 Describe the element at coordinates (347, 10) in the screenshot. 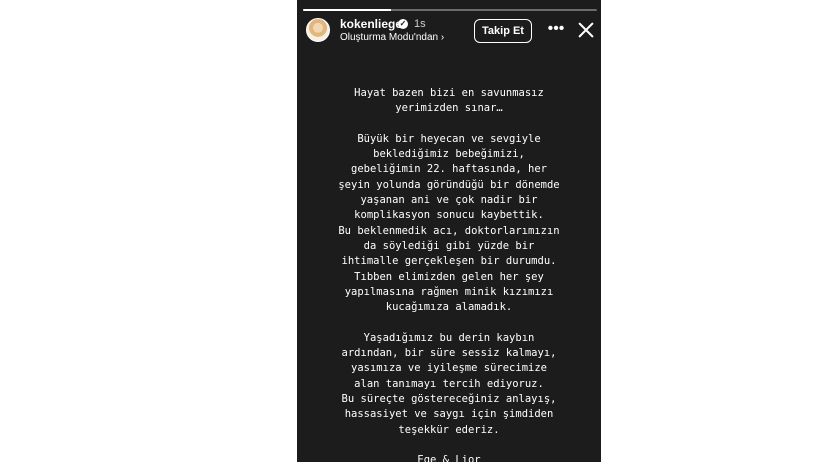

I see `story-progress-fill` at that location.